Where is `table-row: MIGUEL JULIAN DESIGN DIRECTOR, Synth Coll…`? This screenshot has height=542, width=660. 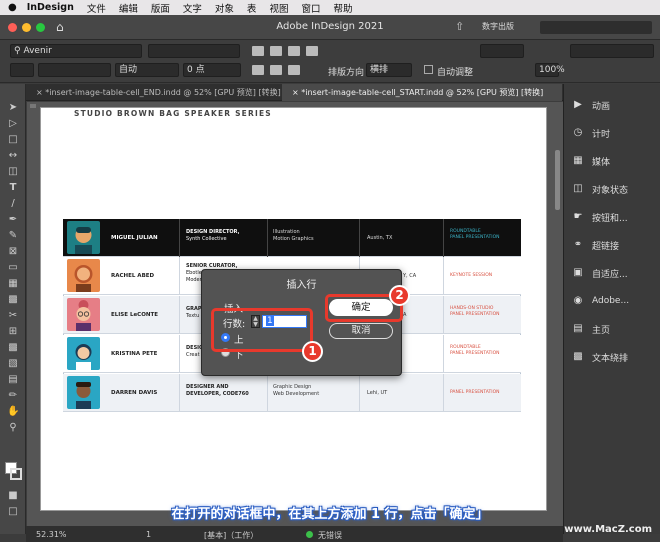
table-row: MIGUEL JULIAN DESIGN DIRECTOR, Synth Coll… is located at coordinates (292, 238).